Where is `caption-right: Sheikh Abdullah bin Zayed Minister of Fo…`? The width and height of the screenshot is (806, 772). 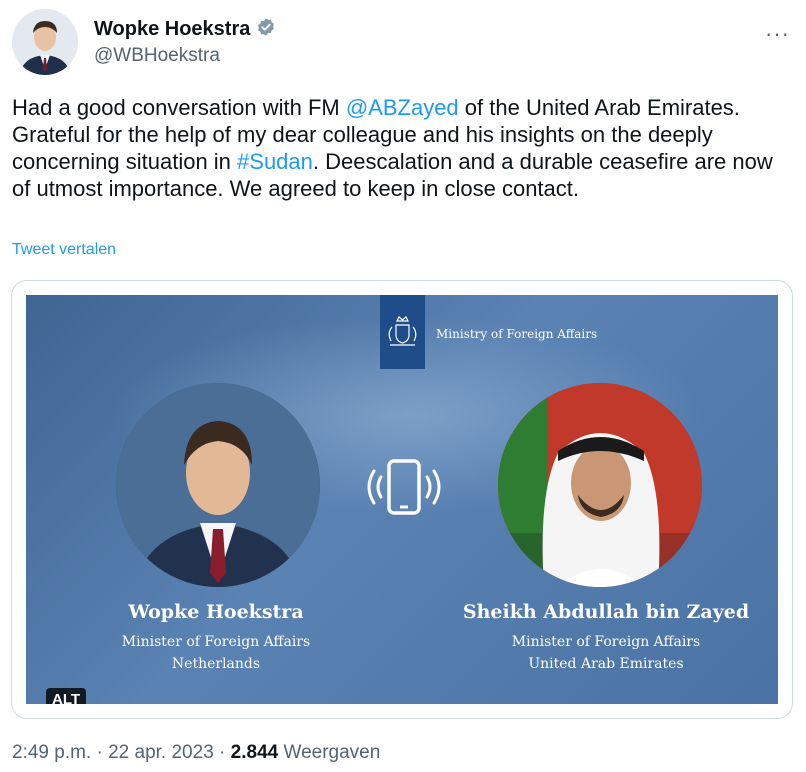
caption-right: Sheikh Abdullah bin Zayed Minister of Fo… is located at coordinates (606, 638).